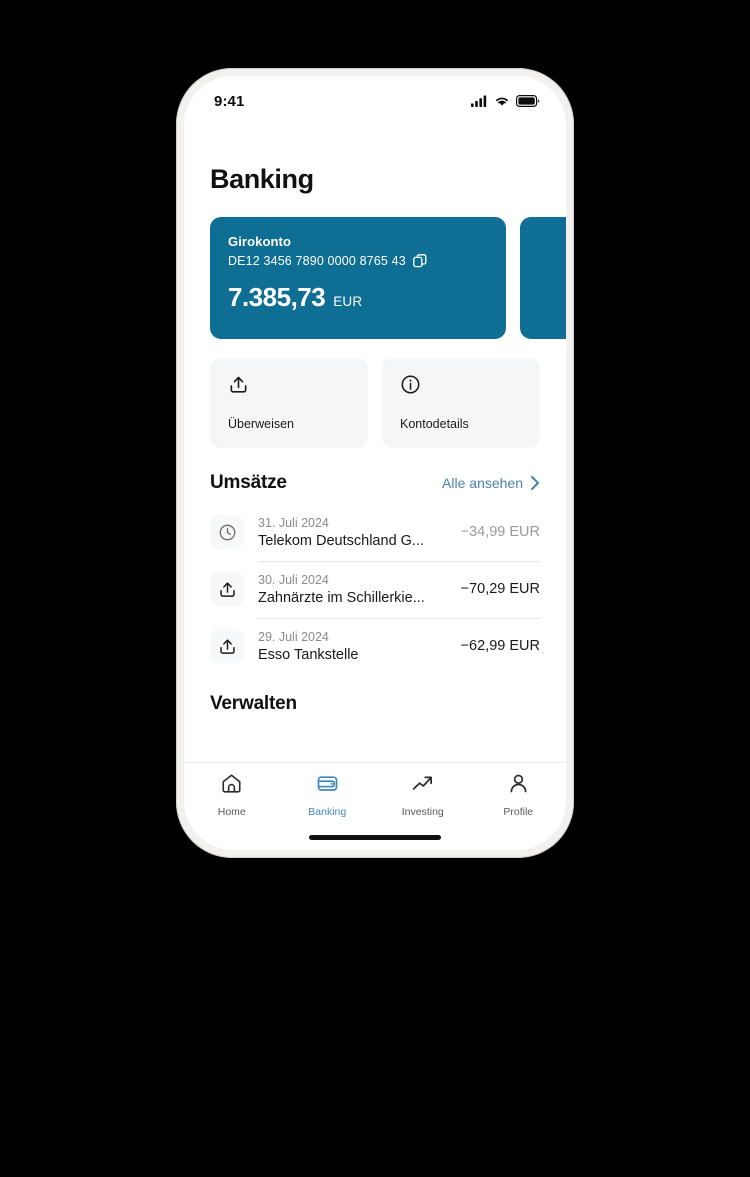 The image size is (750, 1177). I want to click on action-label: Überweisen, so click(261, 424).